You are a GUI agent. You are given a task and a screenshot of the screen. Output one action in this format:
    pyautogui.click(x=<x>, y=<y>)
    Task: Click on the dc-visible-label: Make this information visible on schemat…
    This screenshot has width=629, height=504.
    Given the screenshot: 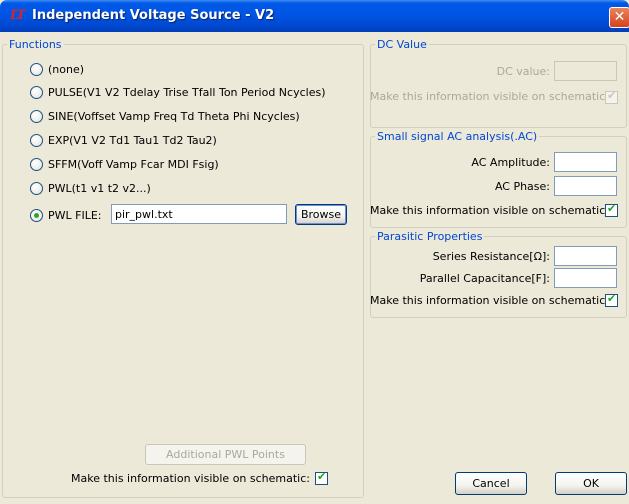 What is the action you would take?
    pyautogui.click(x=489, y=96)
    